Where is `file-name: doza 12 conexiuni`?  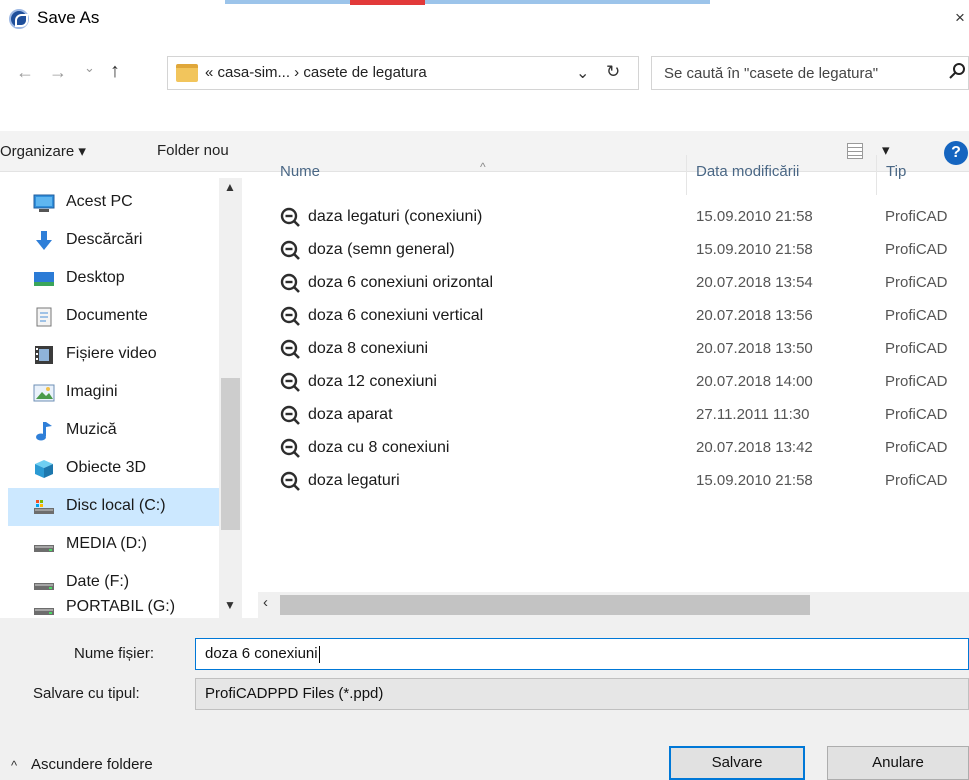
file-name: doza 12 conexiuni is located at coordinates (372, 381).